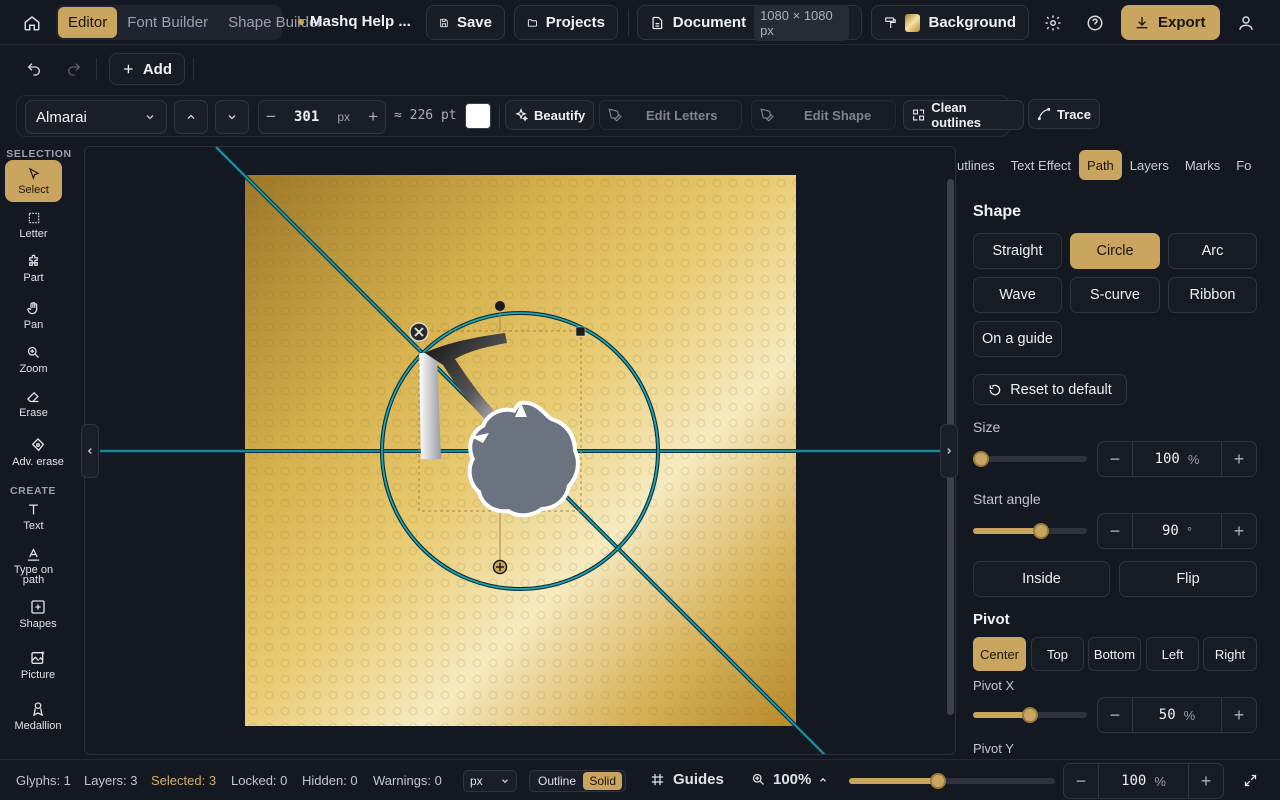 This screenshot has width=1280, height=800. What do you see at coordinates (1188, 579) in the screenshot?
I see `flip-button: Flip` at bounding box center [1188, 579].